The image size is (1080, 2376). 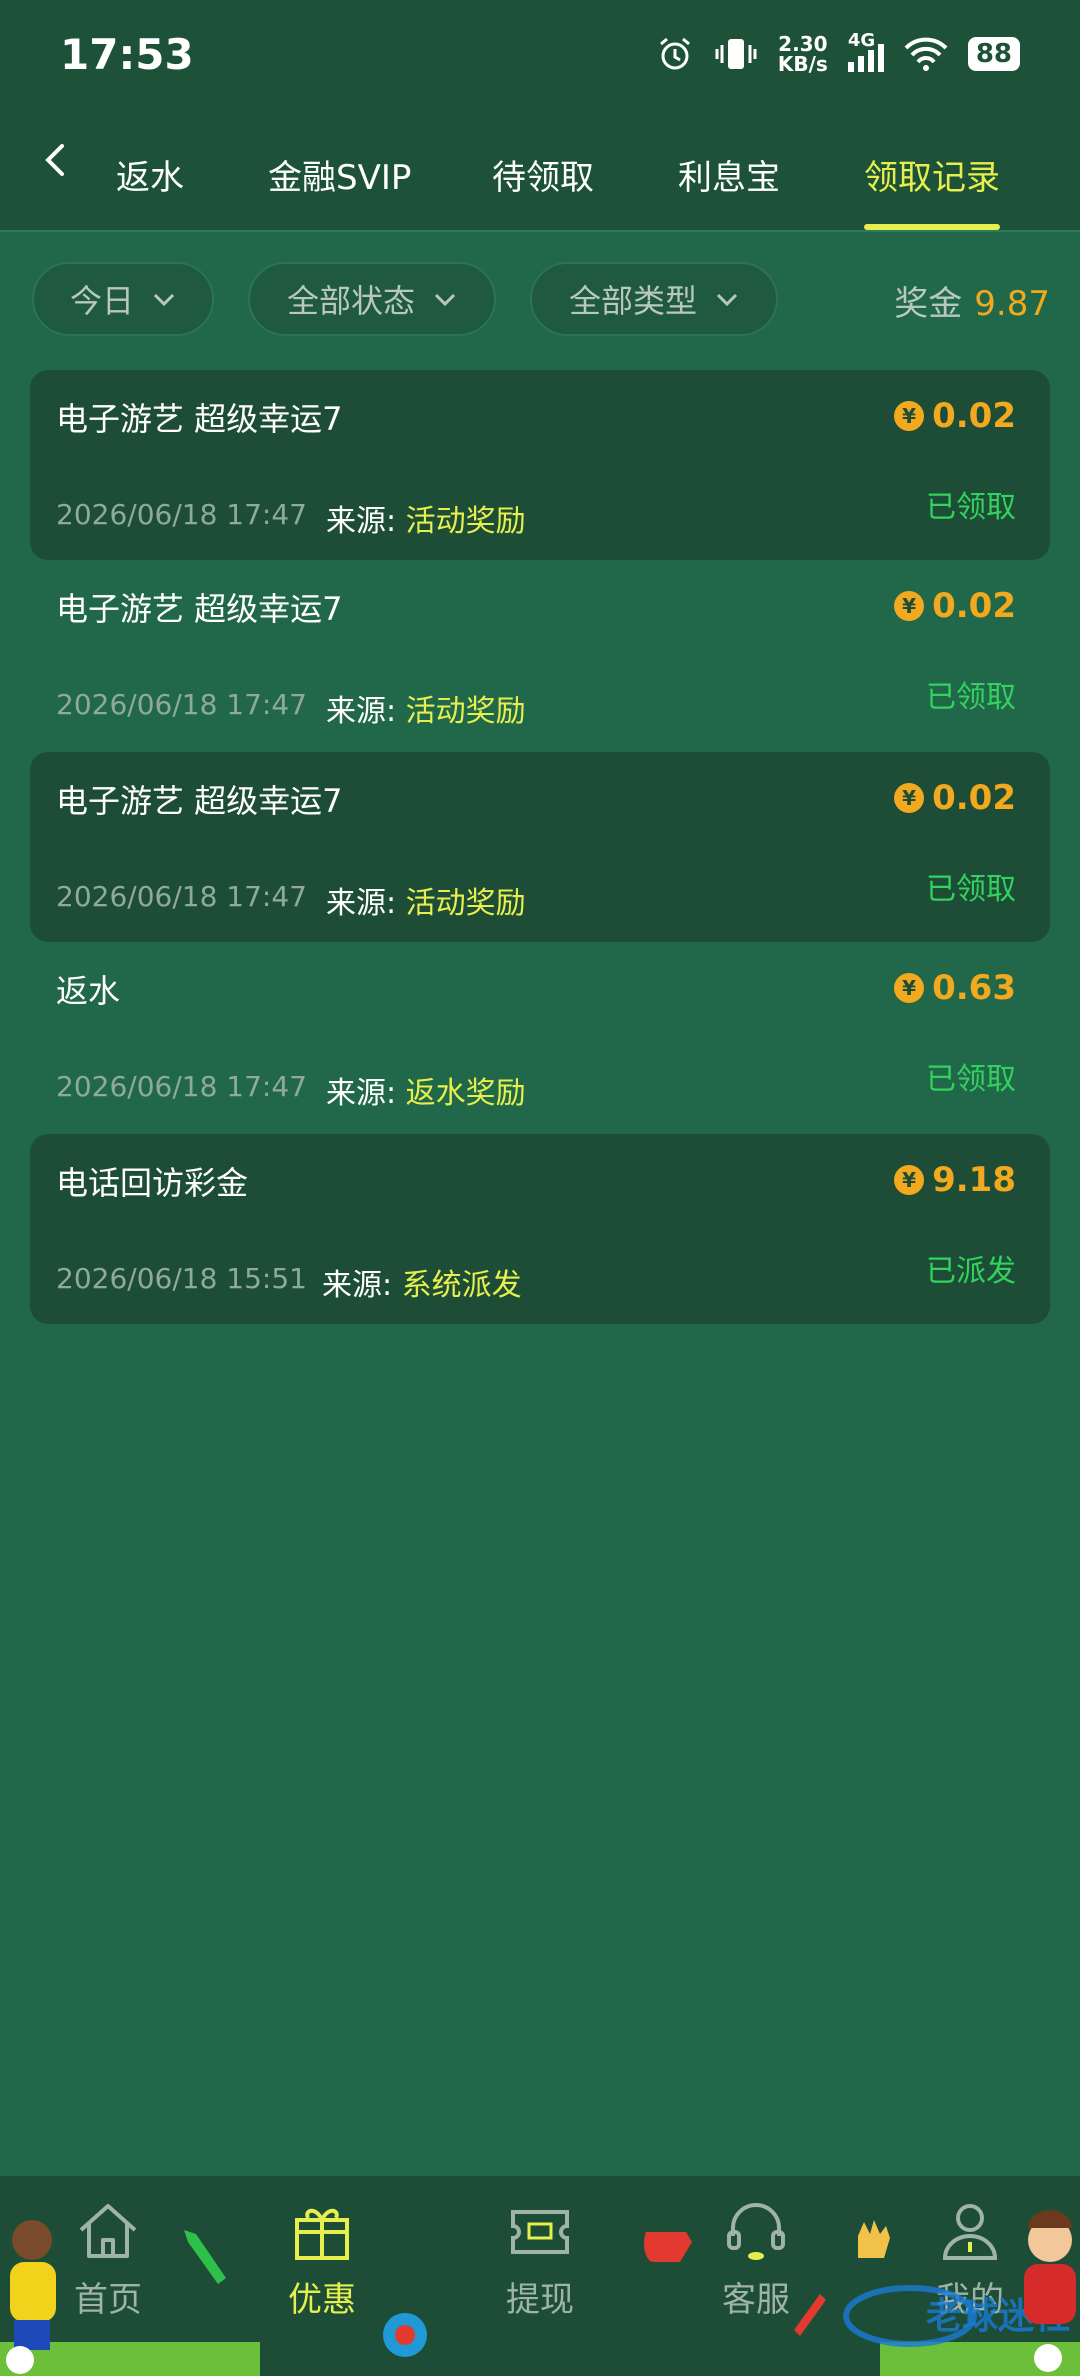 What do you see at coordinates (932, 174) in the screenshot?
I see `tab-claim-records: 领取记录` at bounding box center [932, 174].